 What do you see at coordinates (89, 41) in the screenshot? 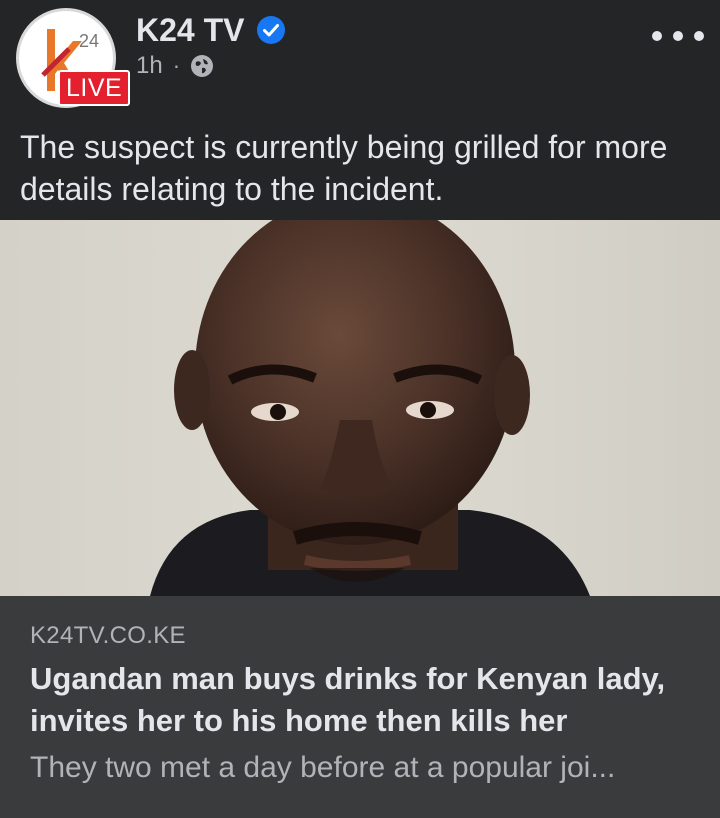
I see `logo-number: 24` at bounding box center [89, 41].